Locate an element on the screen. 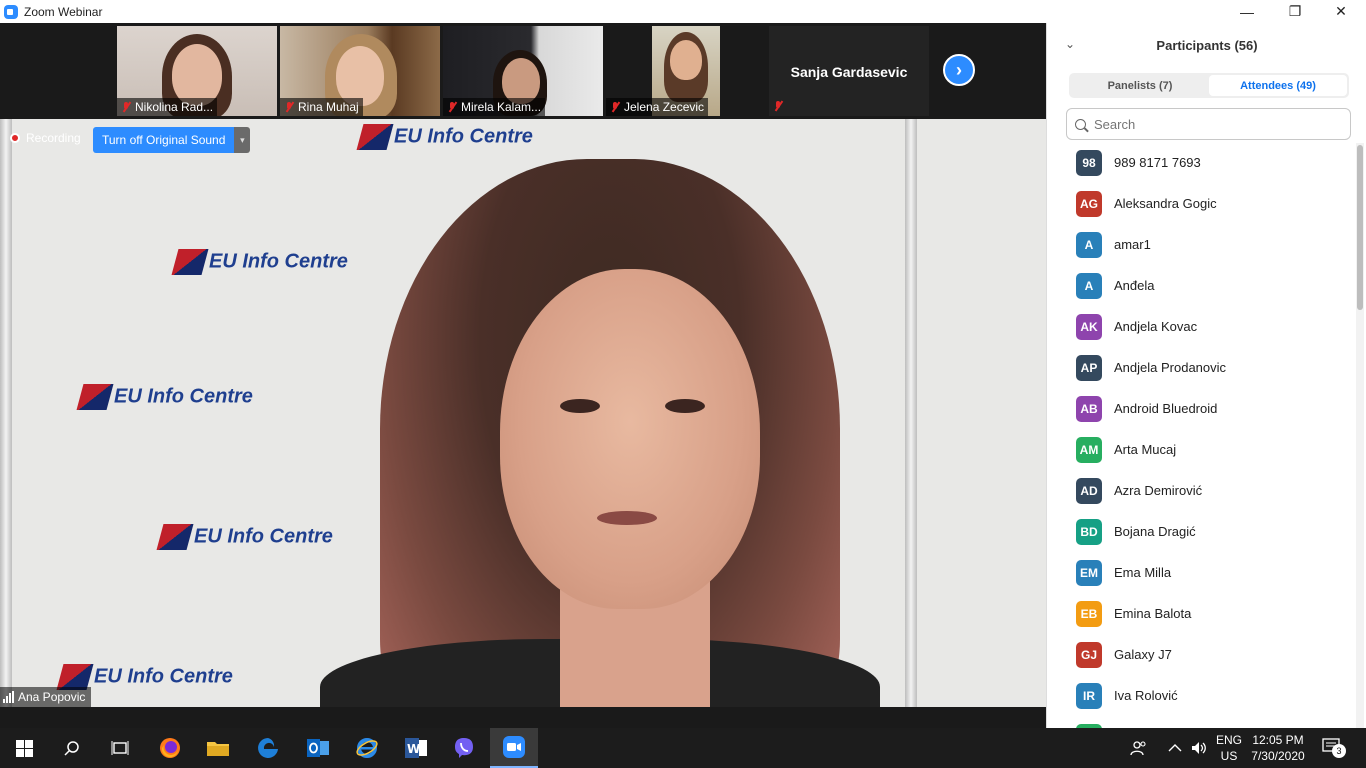 Image resolution: width=1366 pixels, height=768 pixels. speaker-mouth is located at coordinates (627, 518).